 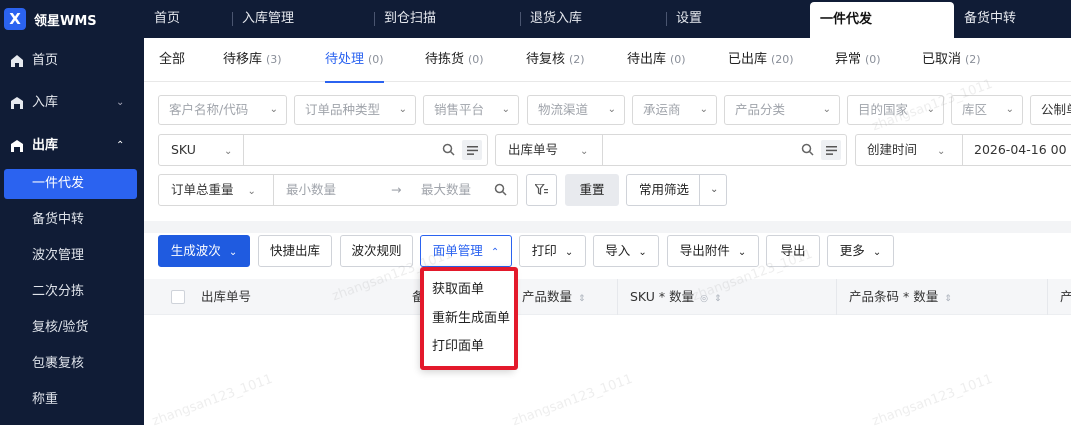 I want to click on column-label: 产品条码 * 数量, so click(x=894, y=296).